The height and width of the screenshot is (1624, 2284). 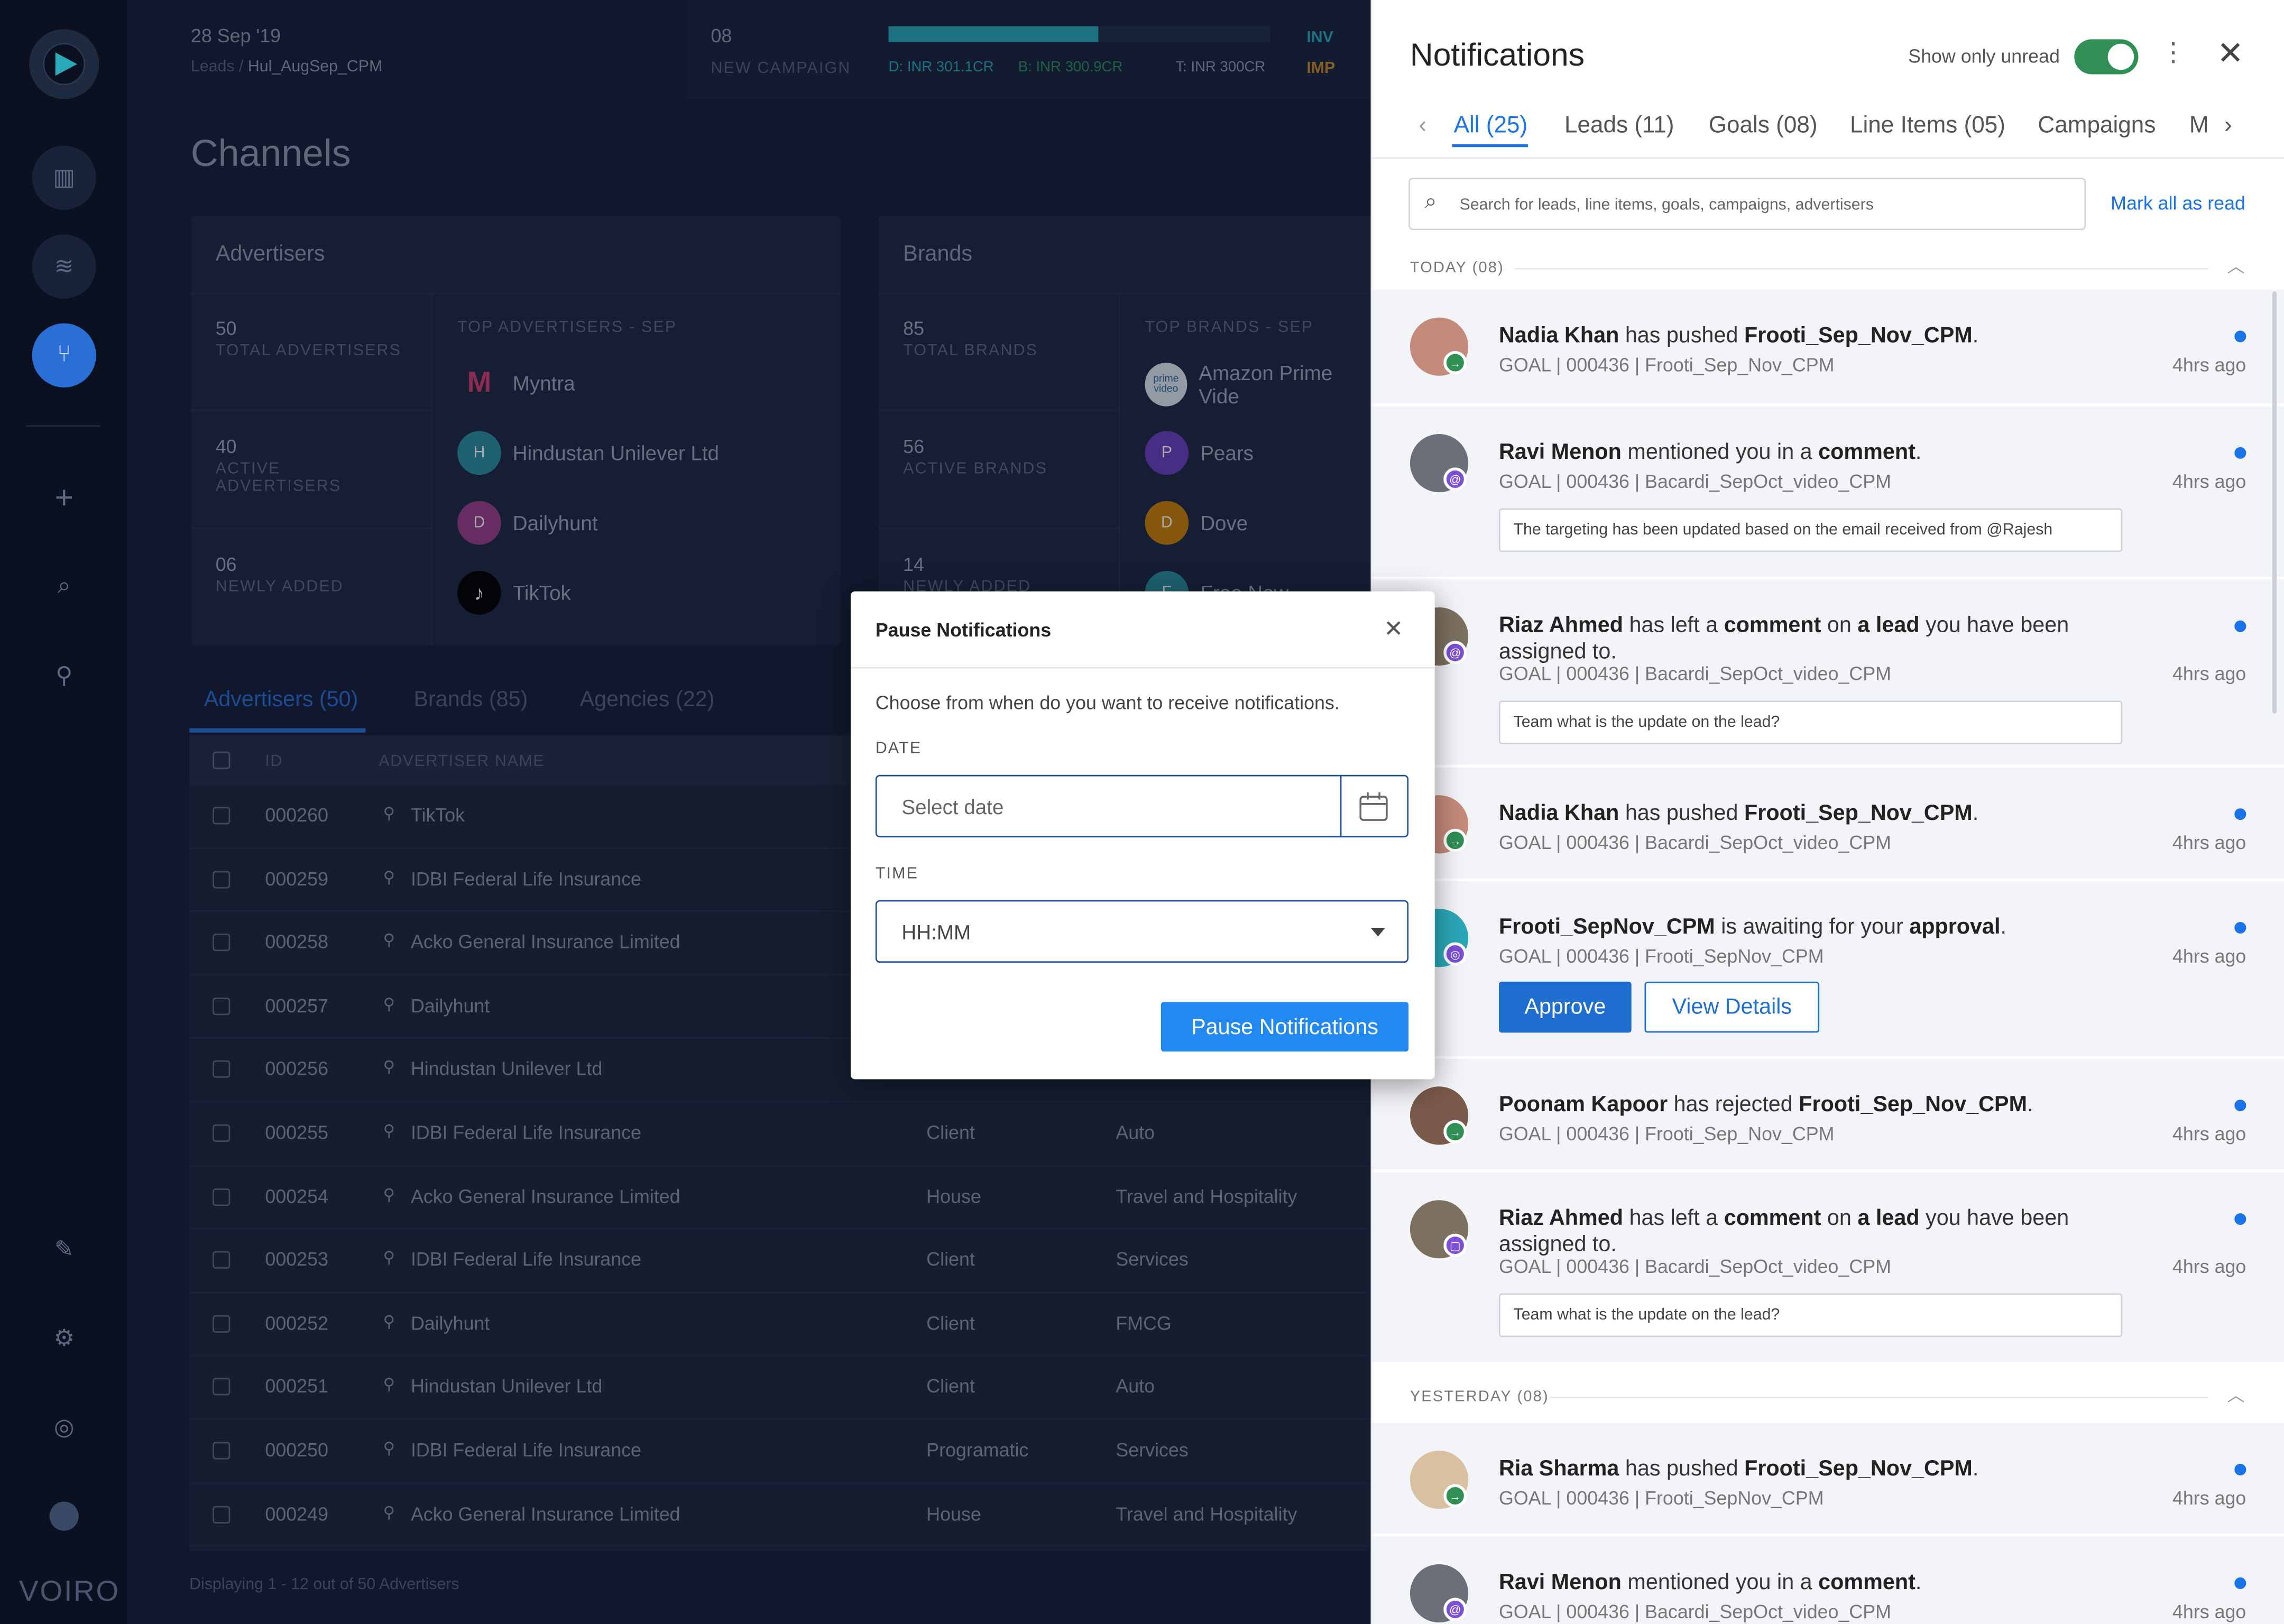 What do you see at coordinates (1285, 1027) in the screenshot?
I see `pause-notifications-button: Pause Notifications` at bounding box center [1285, 1027].